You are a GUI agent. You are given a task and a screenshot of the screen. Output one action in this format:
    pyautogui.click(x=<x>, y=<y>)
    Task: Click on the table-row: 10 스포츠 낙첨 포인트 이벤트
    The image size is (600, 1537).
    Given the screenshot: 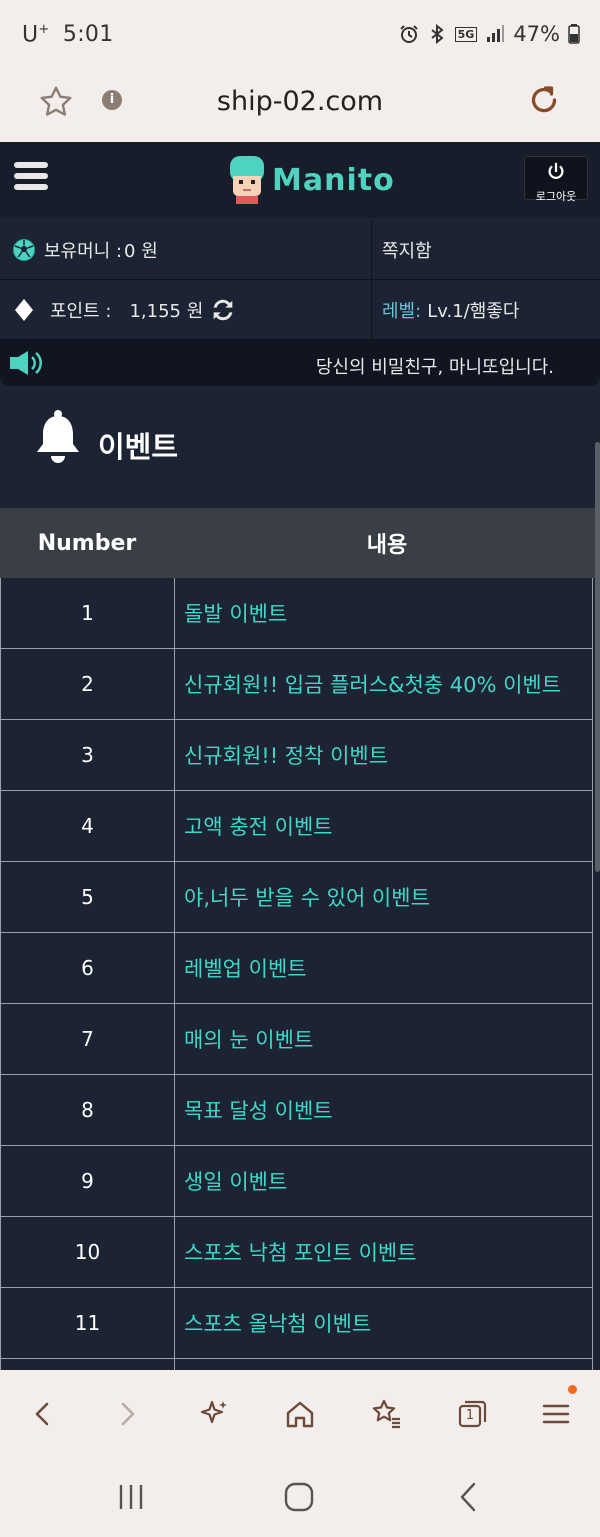 What is the action you would take?
    pyautogui.click(x=297, y=1252)
    